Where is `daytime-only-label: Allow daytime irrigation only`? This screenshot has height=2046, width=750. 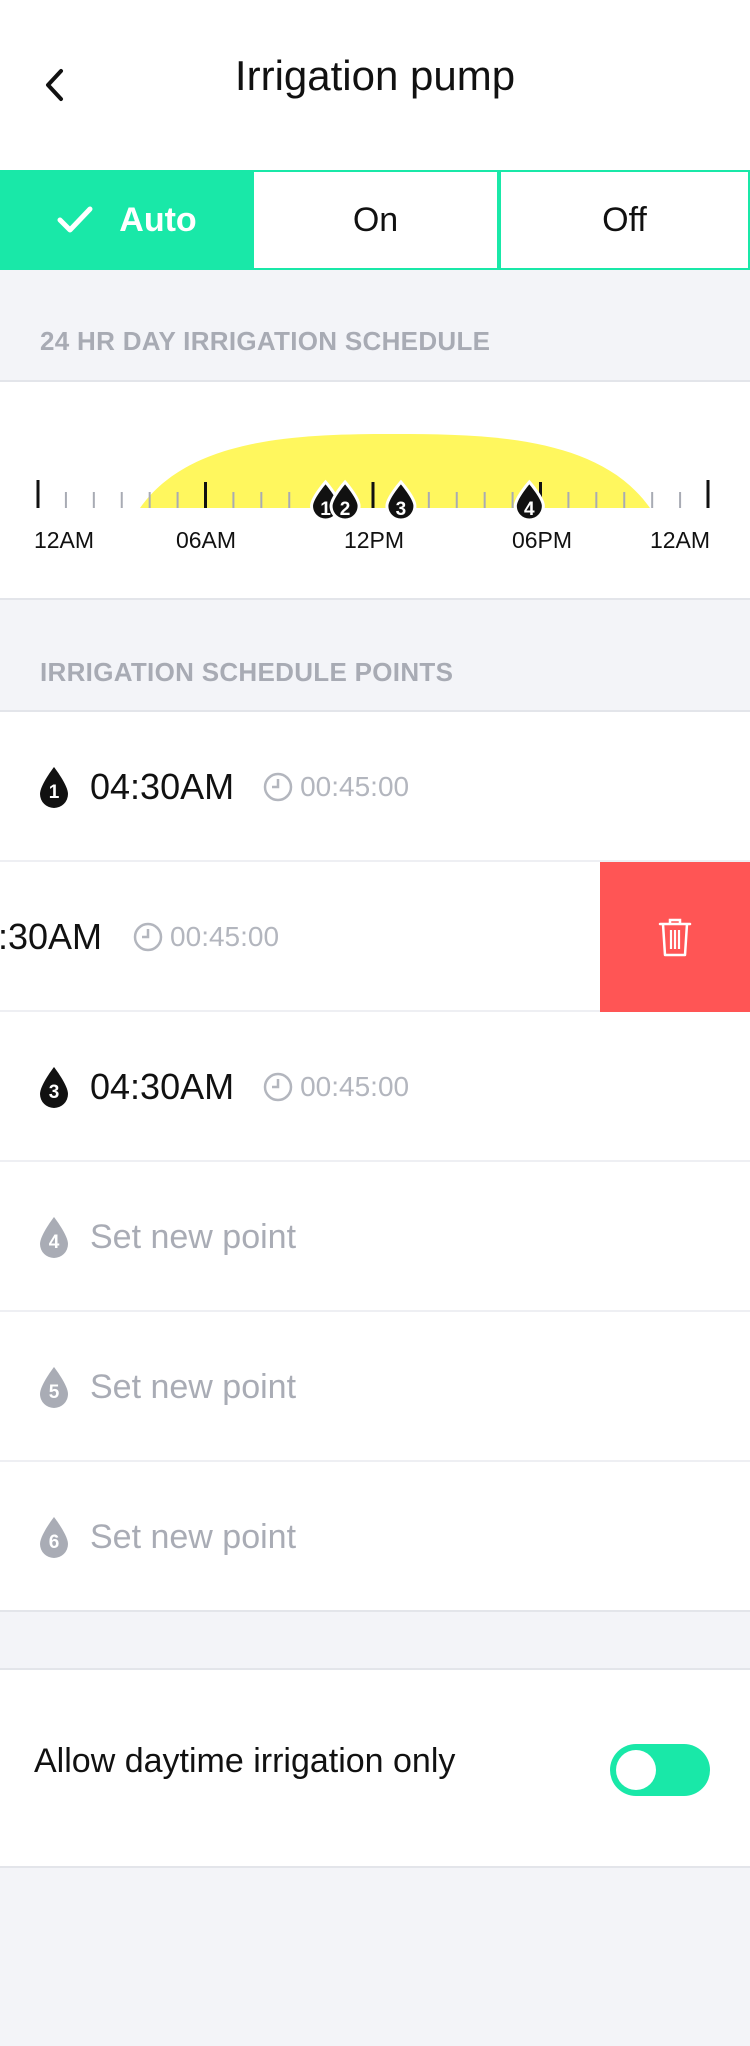
daytime-only-label: Allow daytime irrigation only is located at coordinates (245, 1761).